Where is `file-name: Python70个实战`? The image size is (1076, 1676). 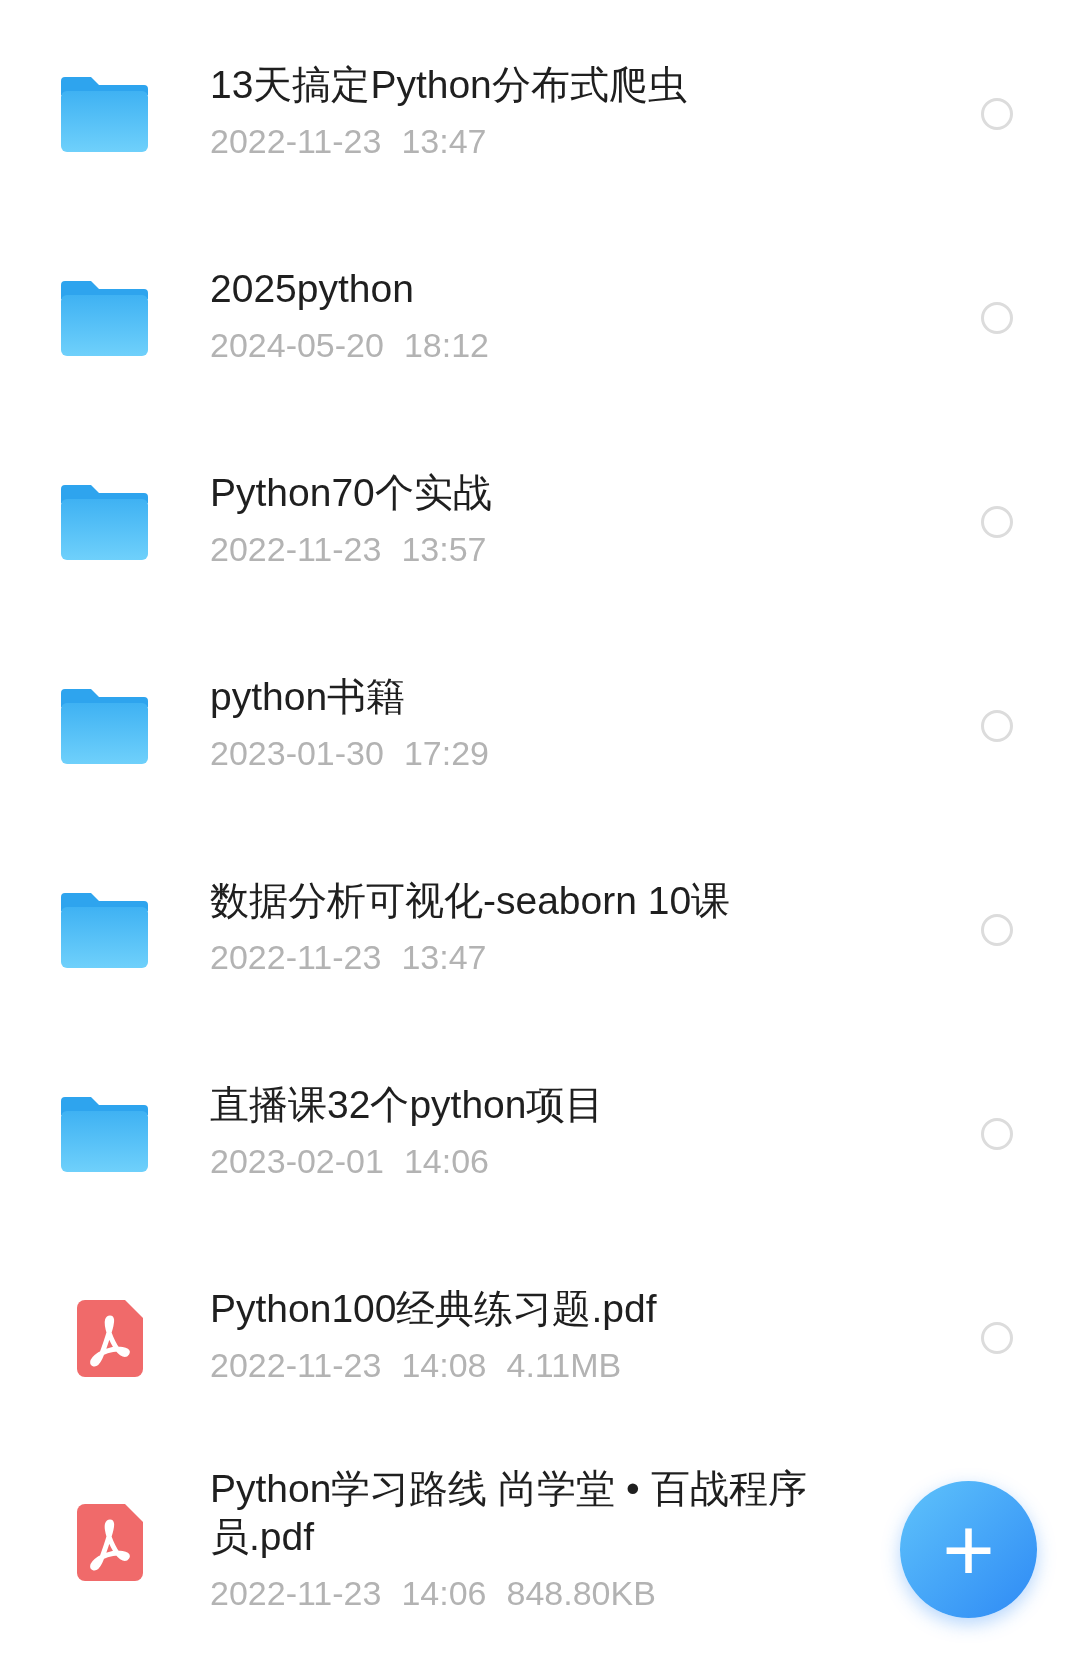 file-name: Python70个实战 is located at coordinates (351, 492).